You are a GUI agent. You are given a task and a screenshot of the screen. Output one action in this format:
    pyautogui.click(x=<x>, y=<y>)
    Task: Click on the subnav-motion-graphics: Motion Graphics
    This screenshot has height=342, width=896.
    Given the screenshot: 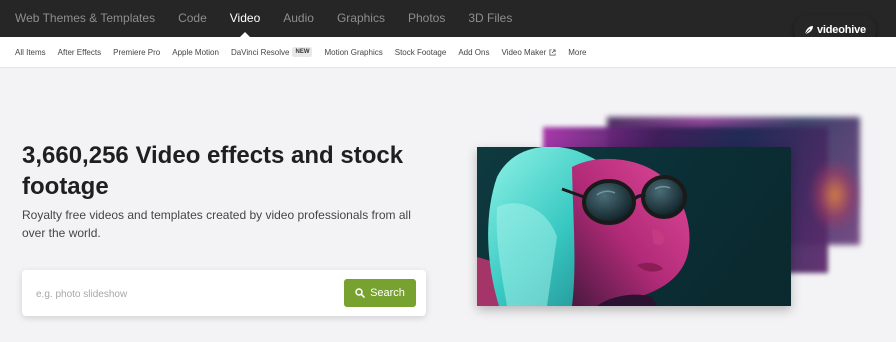 What is the action you would take?
    pyautogui.click(x=353, y=52)
    